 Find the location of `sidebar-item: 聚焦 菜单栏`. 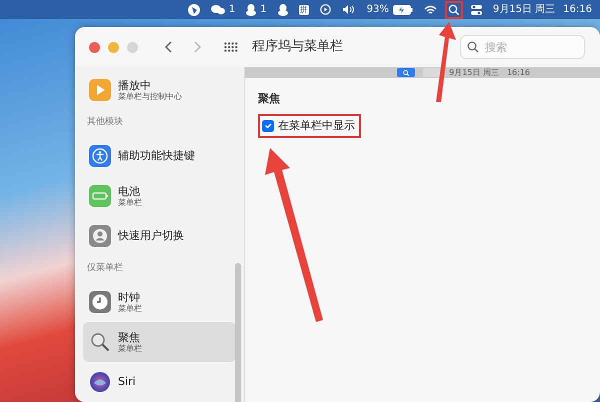

sidebar-item: 聚焦 菜单栏 is located at coordinates (159, 342).